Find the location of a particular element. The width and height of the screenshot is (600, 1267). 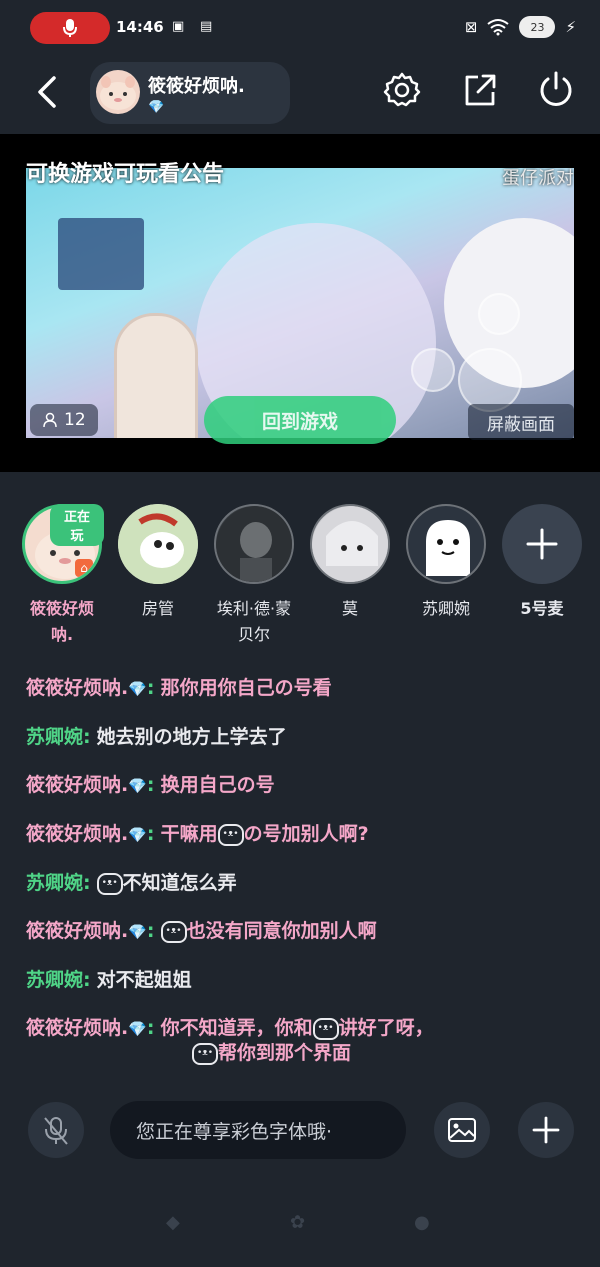

share-button is located at coordinates (480, 90).